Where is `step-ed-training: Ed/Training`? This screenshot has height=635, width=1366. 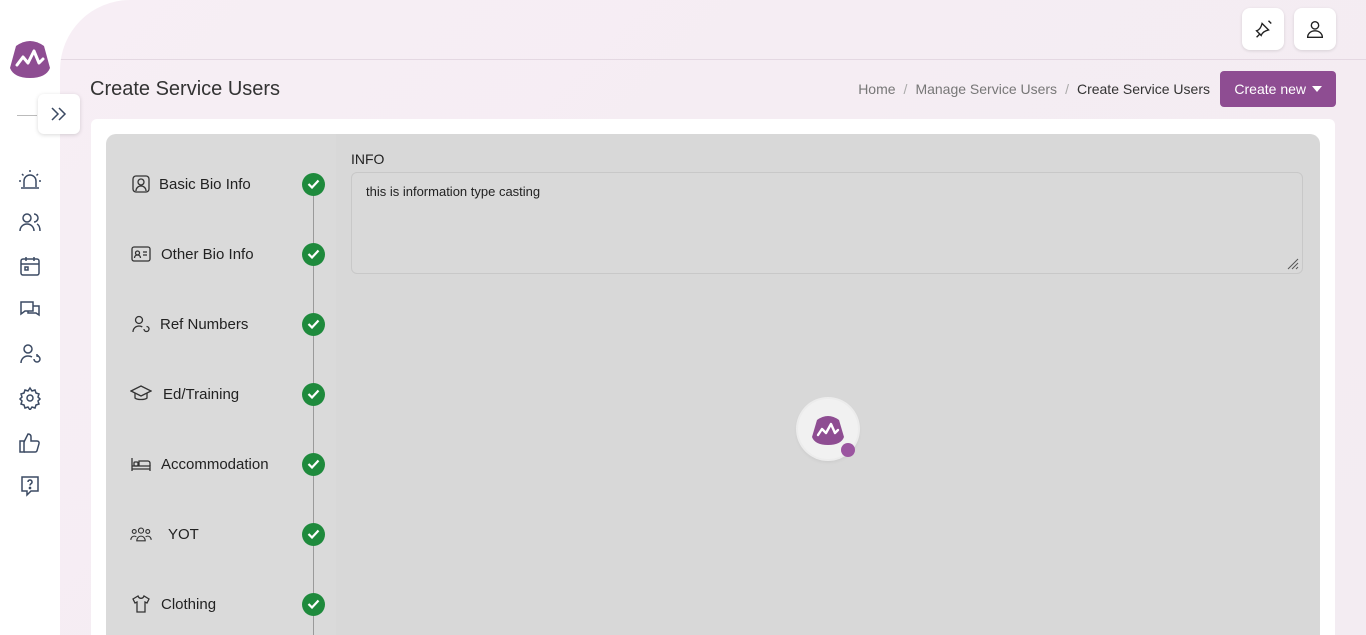
step-ed-training: Ed/Training is located at coordinates (221, 394).